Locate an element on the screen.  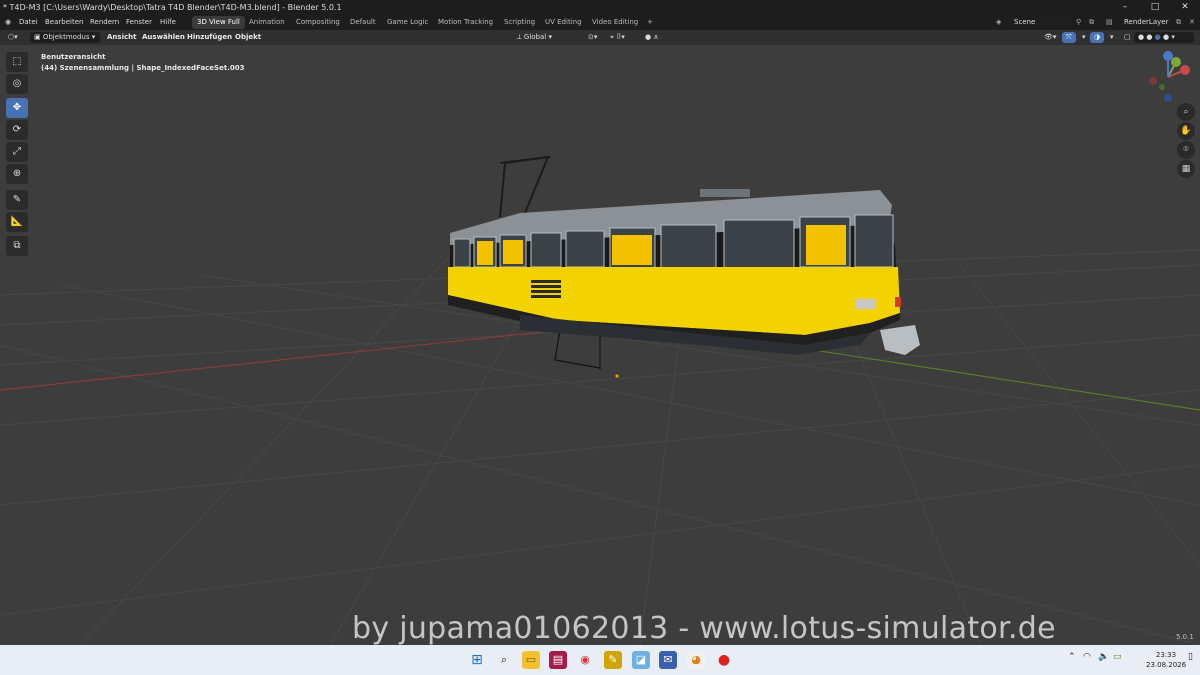
menu-hilfe: Hilfe is located at coordinates (168, 22).